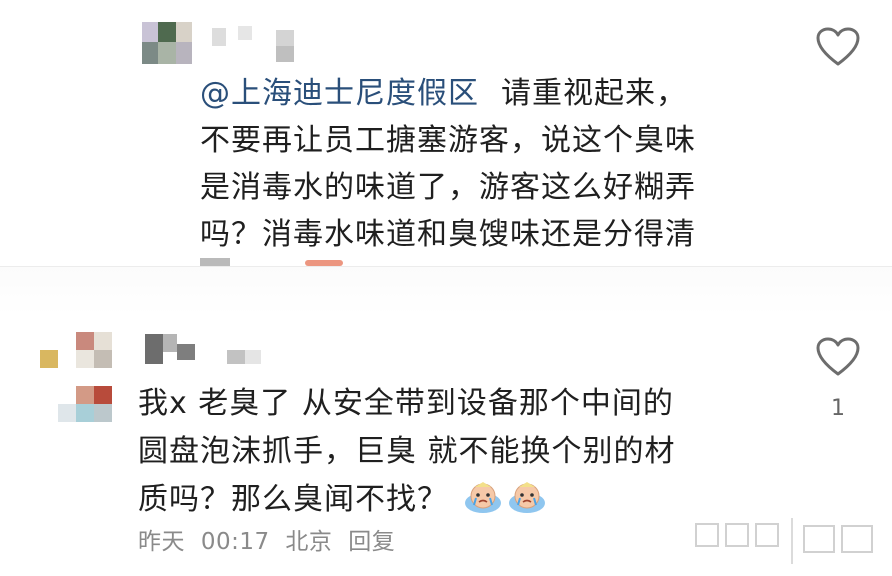  I want to click on comment-line: 吗？消毒水味道和臭馊味还是分得清, so click(448, 234).